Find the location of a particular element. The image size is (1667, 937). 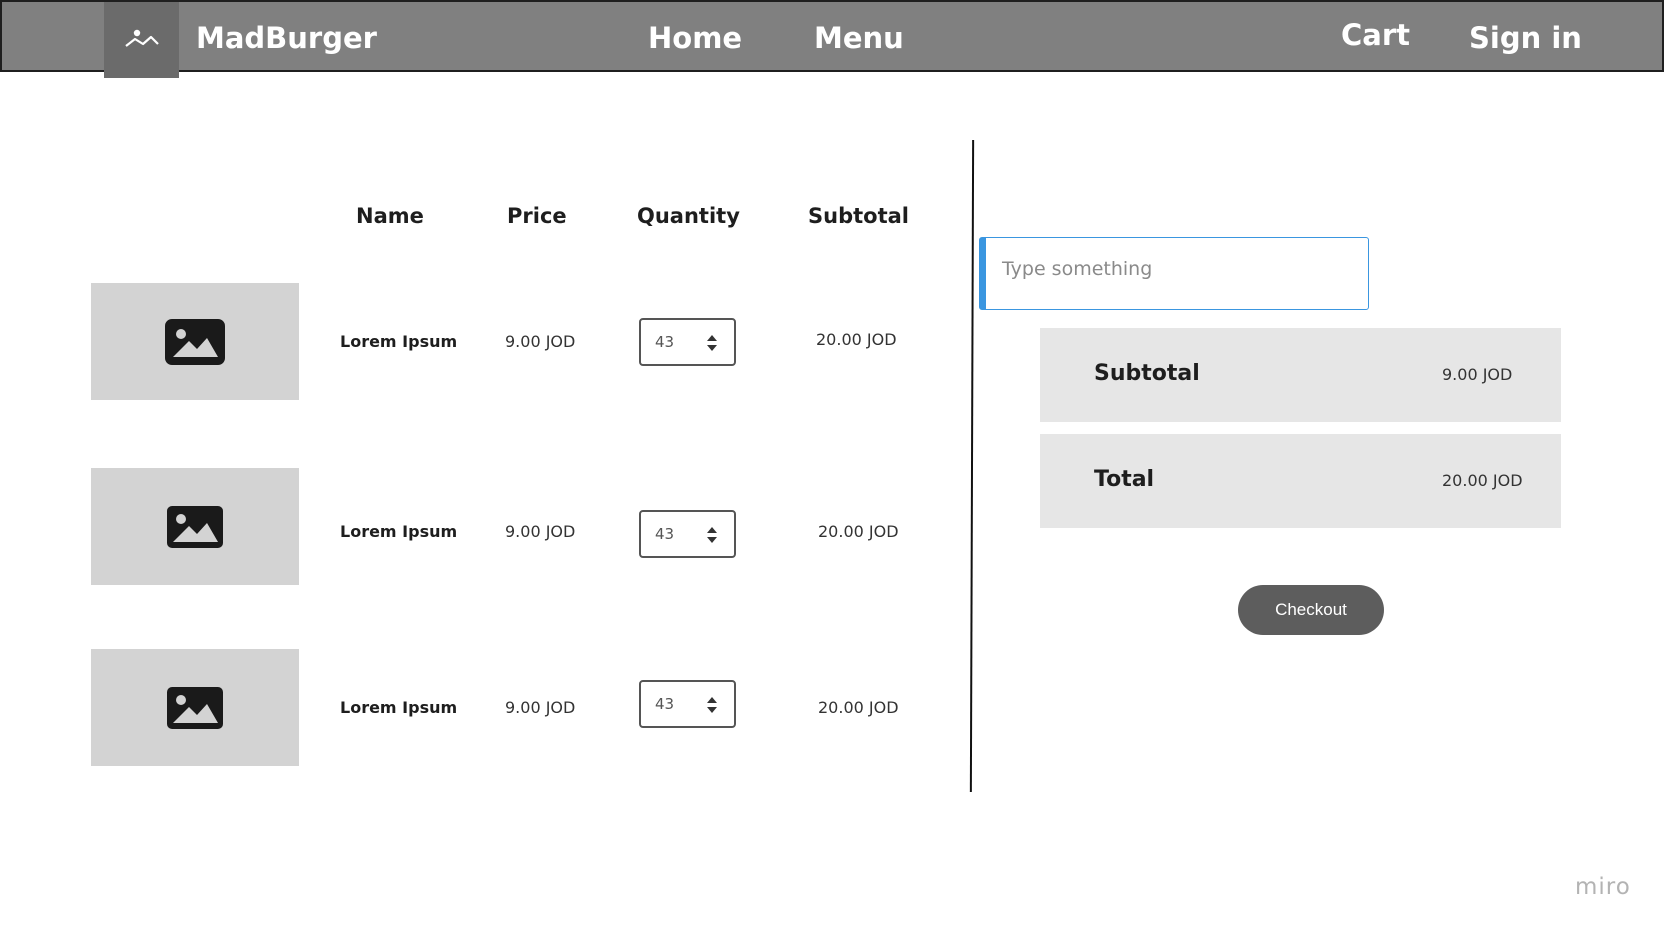

nav-home-link: Home is located at coordinates (695, 38).